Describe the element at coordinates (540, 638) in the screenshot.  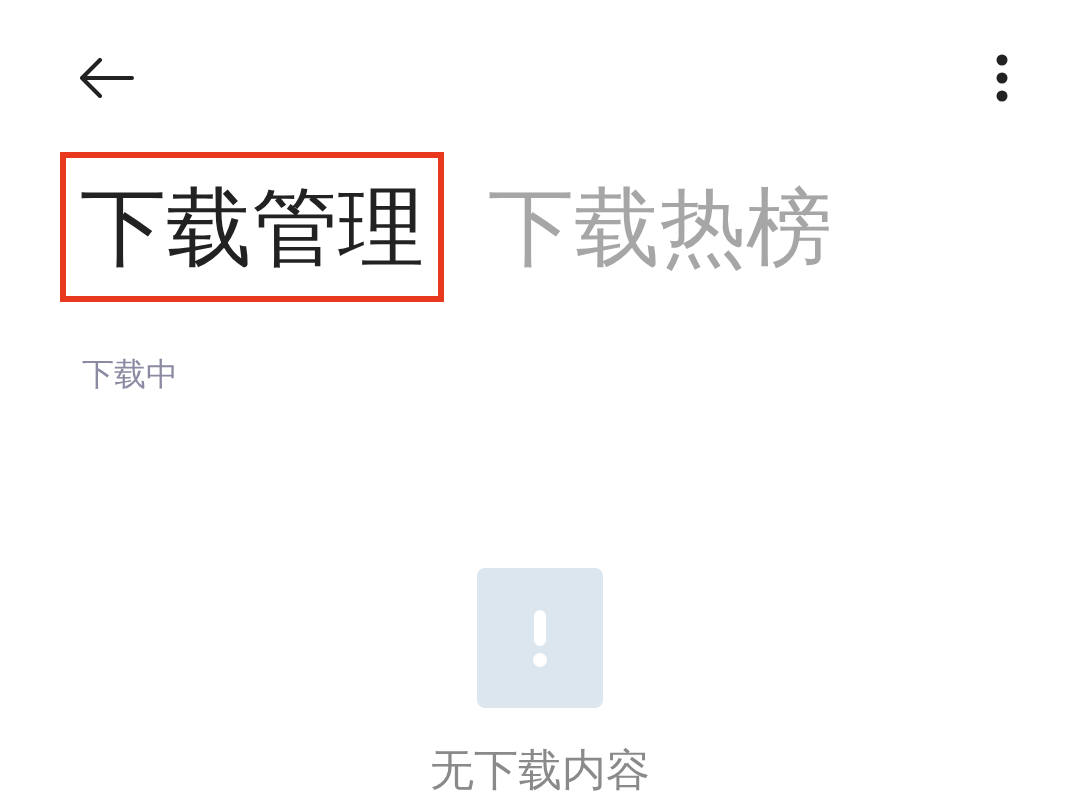
I see `empty-icon` at that location.